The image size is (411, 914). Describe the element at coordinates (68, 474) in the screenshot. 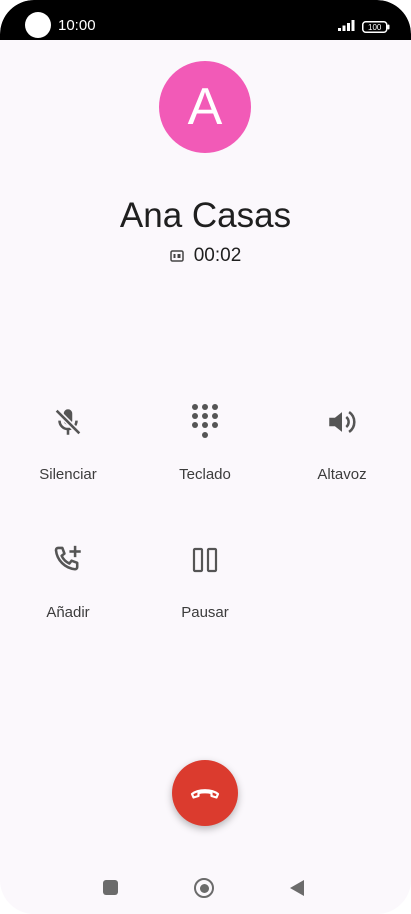

I see `mute-label: Silenciar` at that location.